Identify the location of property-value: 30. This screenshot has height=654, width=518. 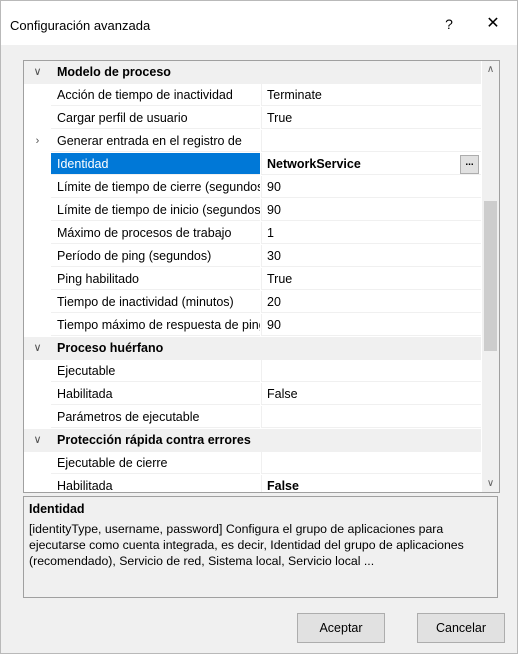
(371, 256).